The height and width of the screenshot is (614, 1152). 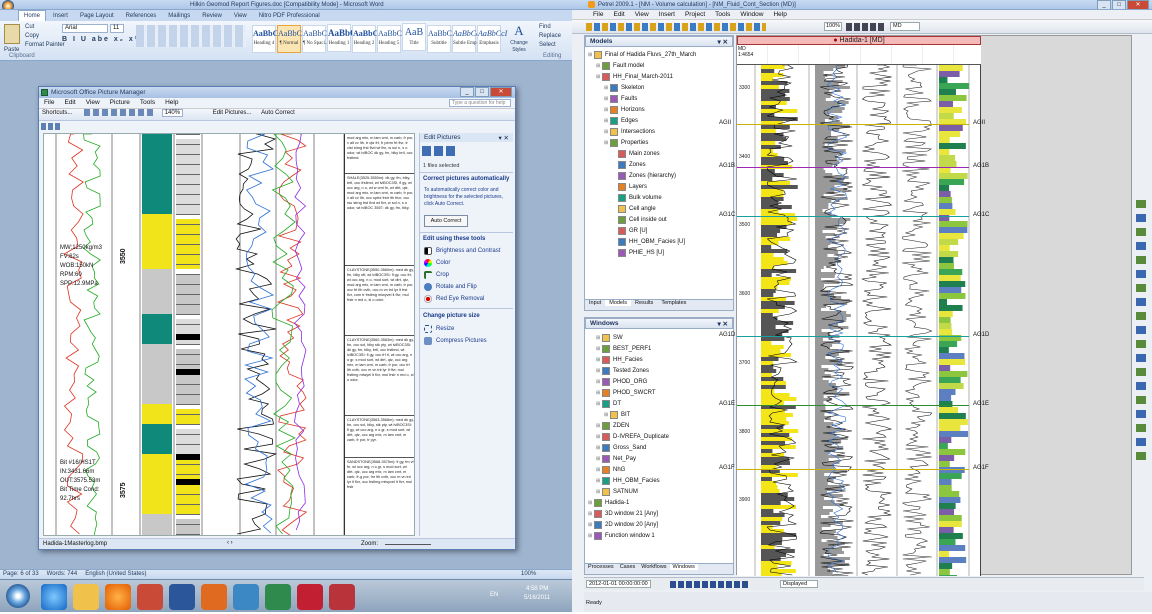 I want to click on models-tree-item: ⊞ Faults, so click(x=660, y=98).